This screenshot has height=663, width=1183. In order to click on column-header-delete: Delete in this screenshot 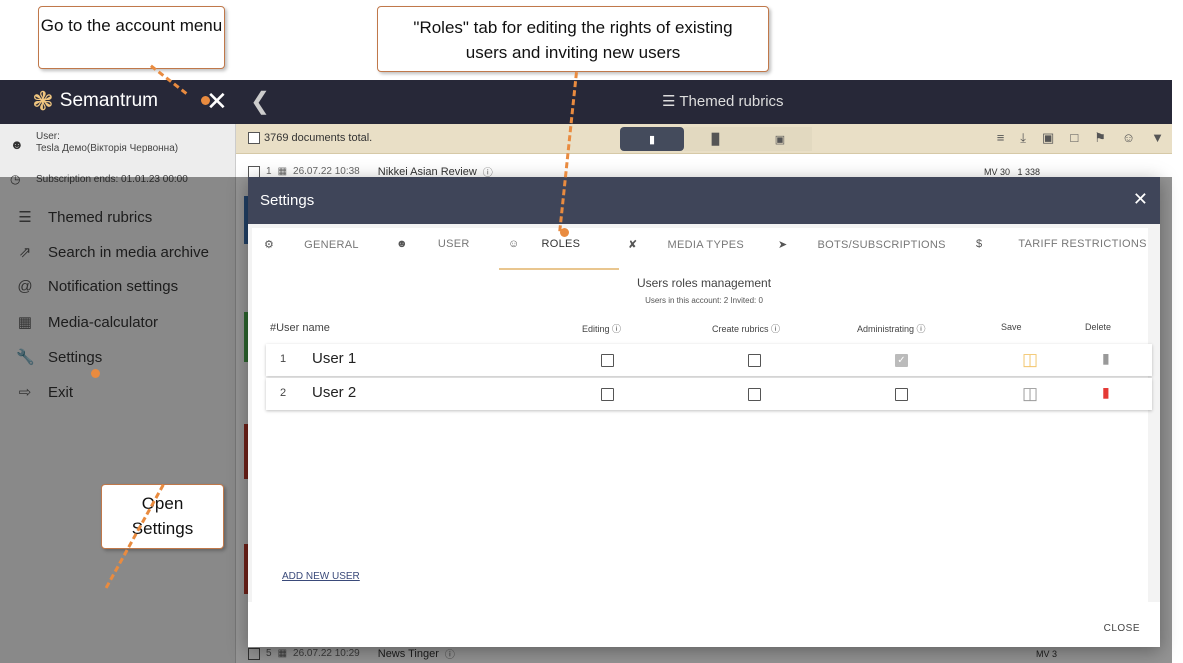, I will do `click(1098, 327)`.